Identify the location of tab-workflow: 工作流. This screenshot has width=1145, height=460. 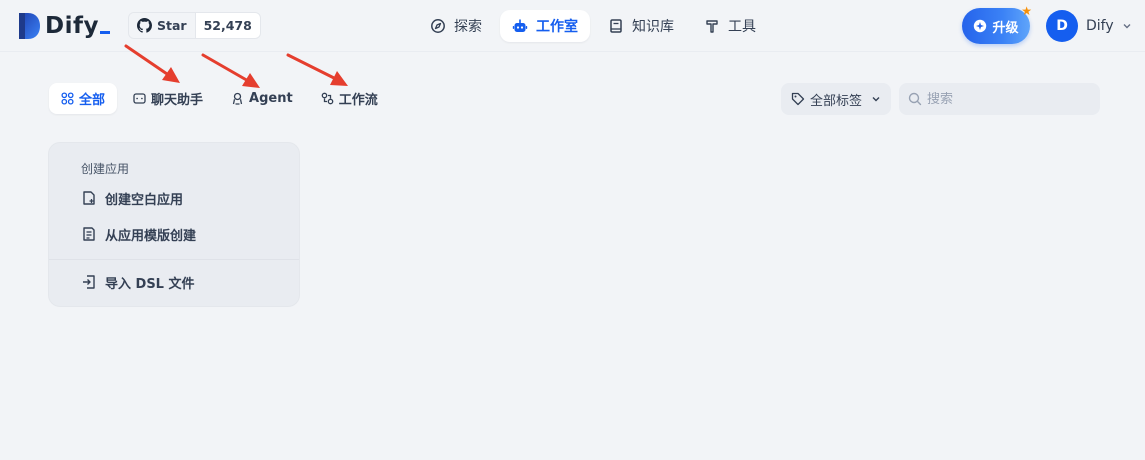
(349, 98).